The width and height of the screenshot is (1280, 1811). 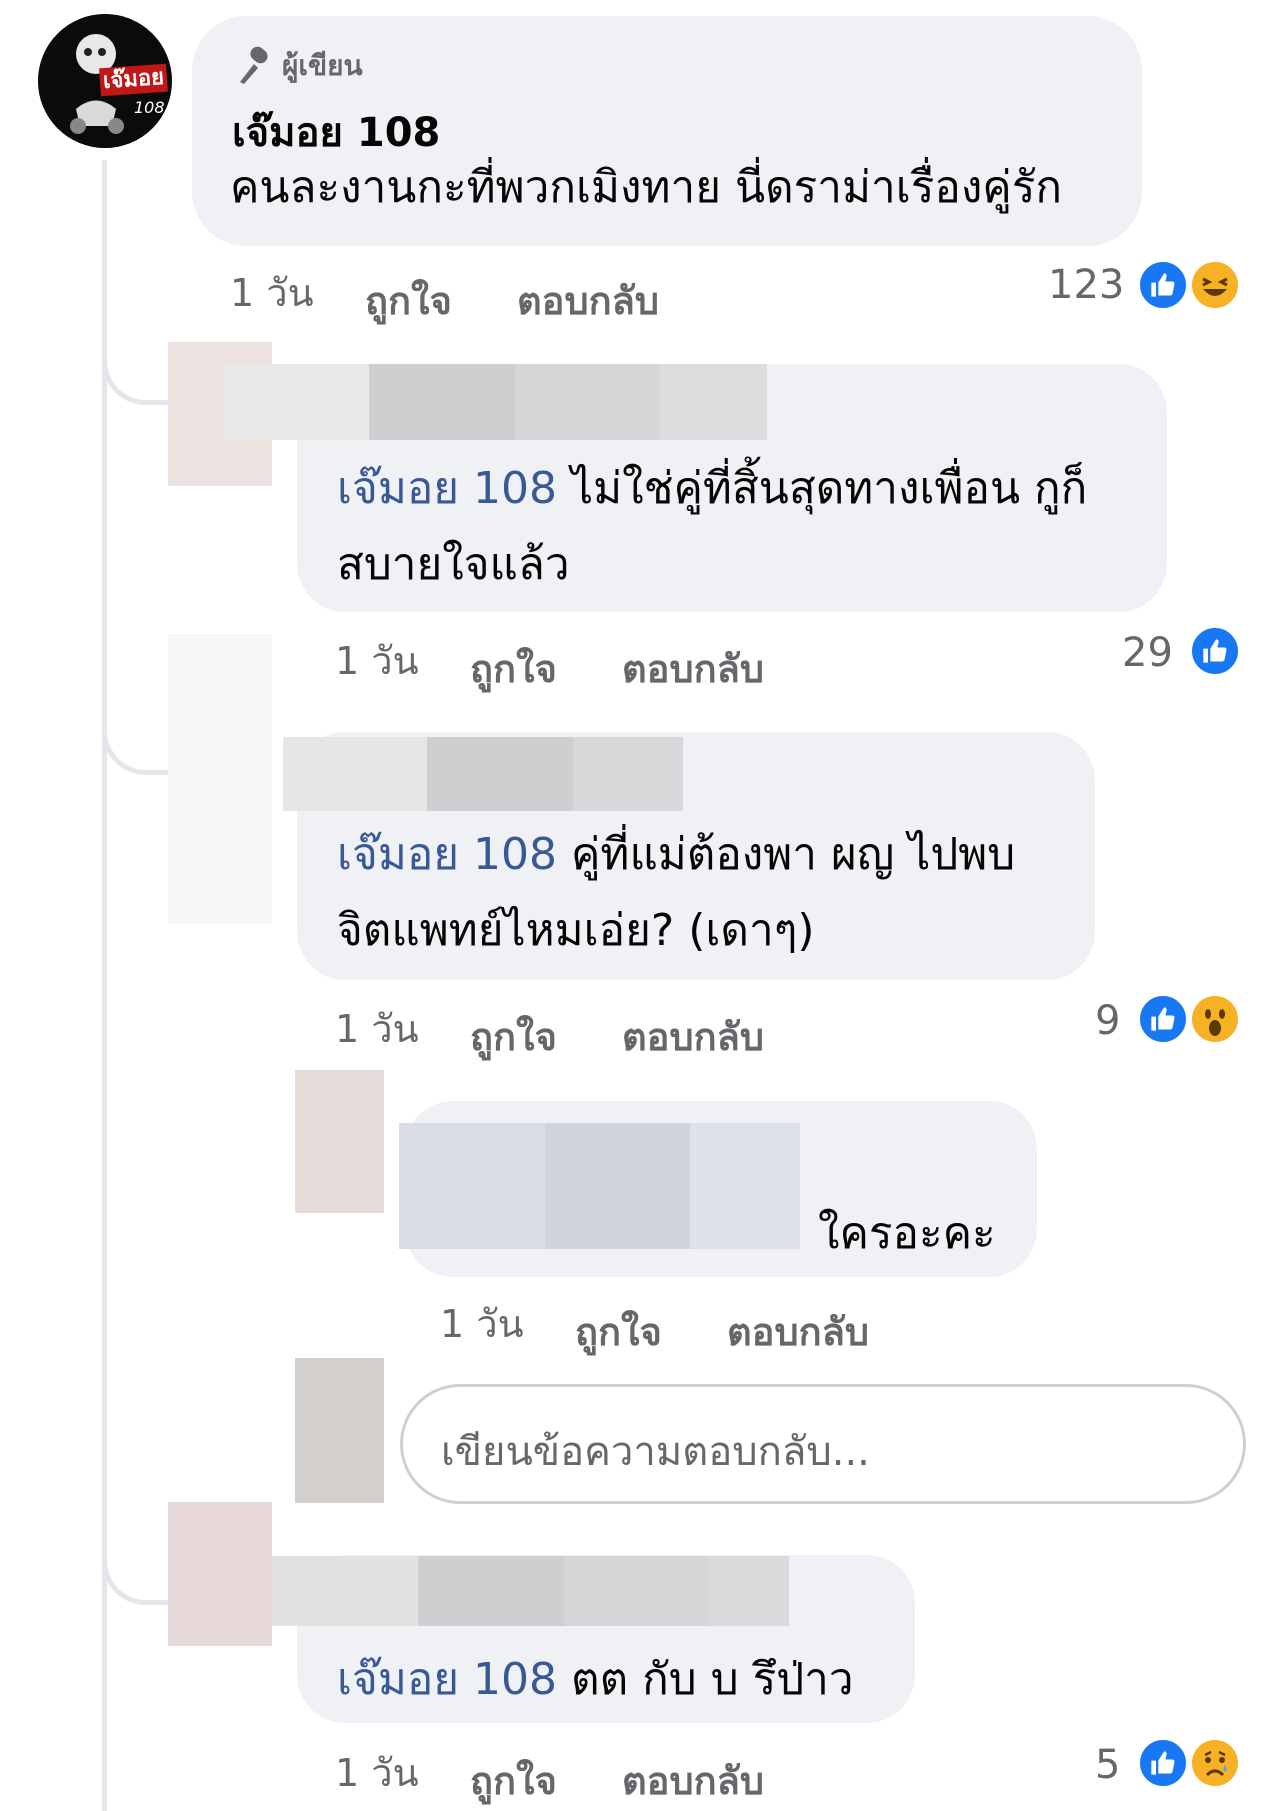 I want to click on reply-text: เจ๊มอย 108 คู่ที่แม่ต้องพา ผญ ไปพบ, so click(x=676, y=855).